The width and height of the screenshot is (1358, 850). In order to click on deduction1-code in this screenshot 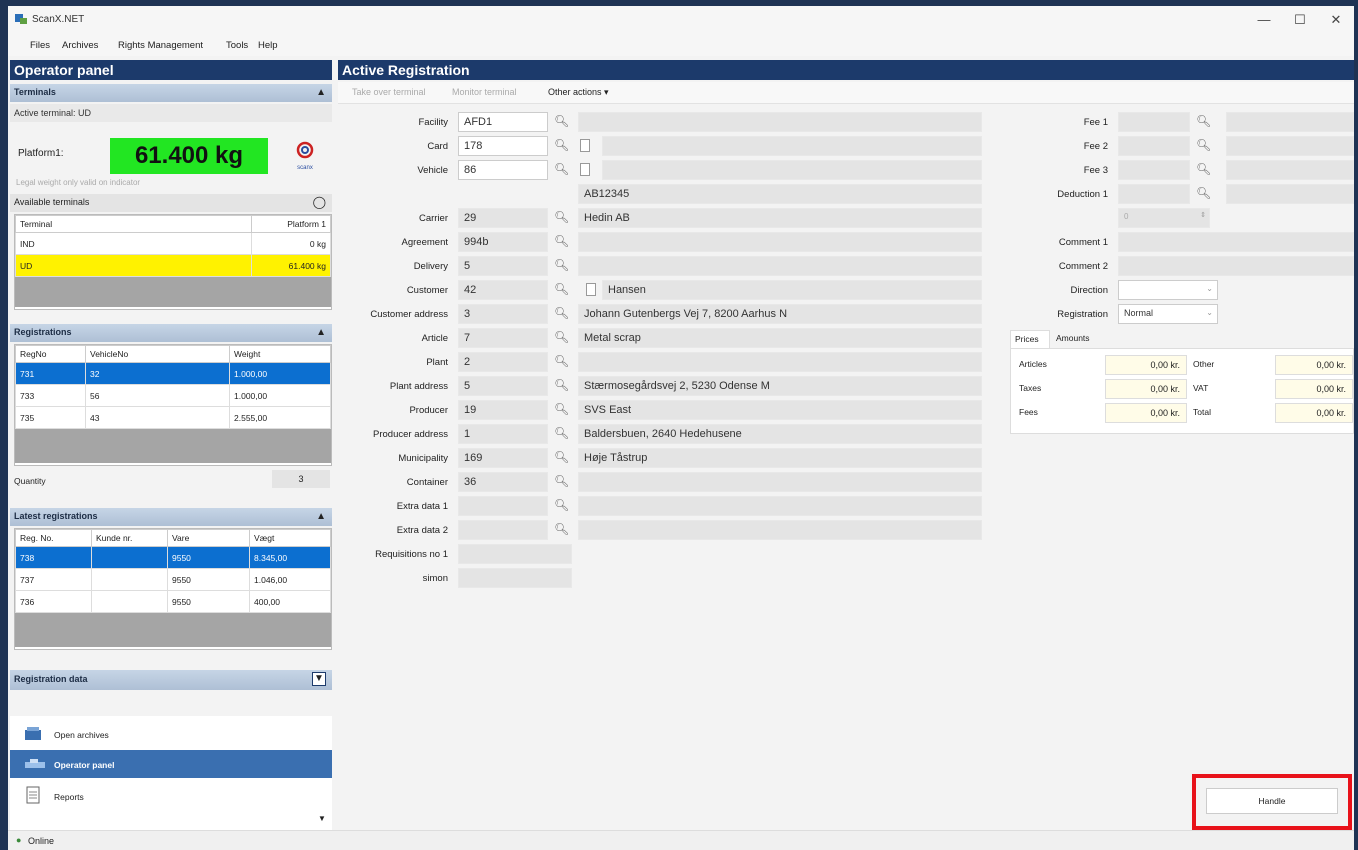, I will do `click(1154, 194)`.